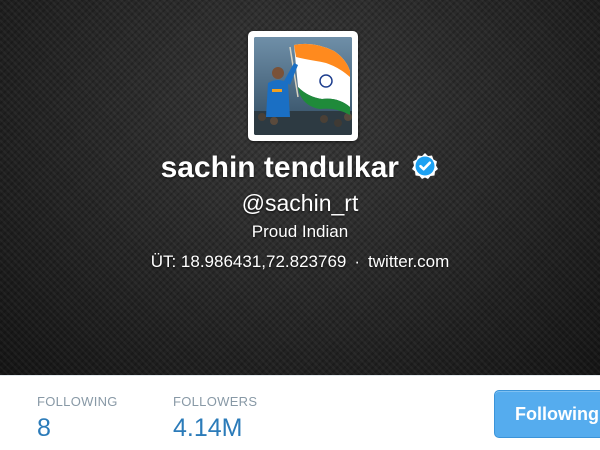  I want to click on stat-following: FOLLOWING 8, so click(77, 418).